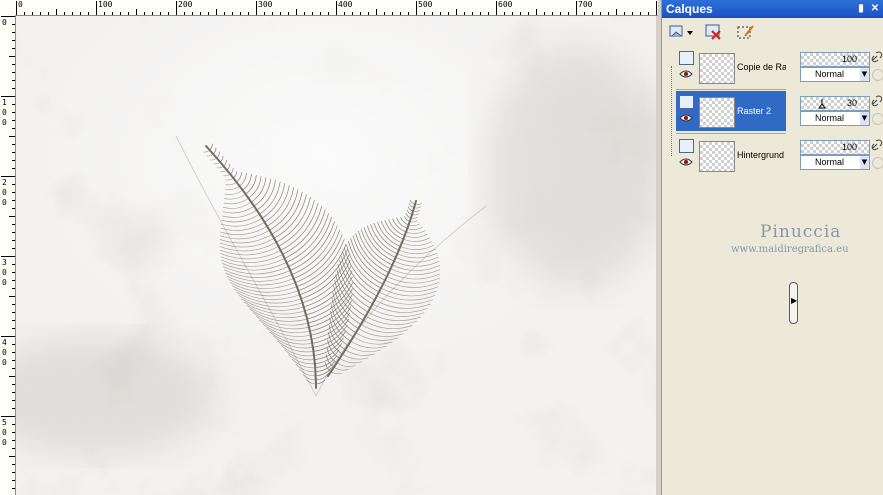 This screenshot has height=495, width=883. I want to click on panel-title-bar: Calques ▮ ✕, so click(772, 9).